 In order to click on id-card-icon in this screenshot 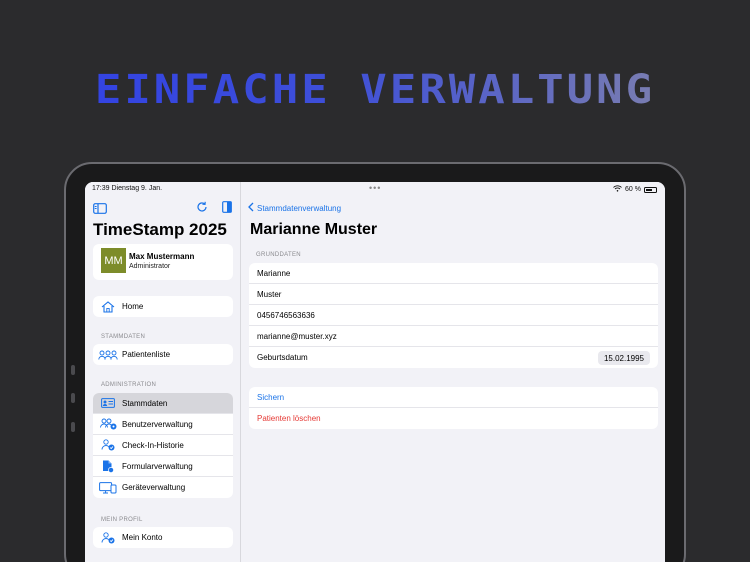, I will do `click(108, 403)`.